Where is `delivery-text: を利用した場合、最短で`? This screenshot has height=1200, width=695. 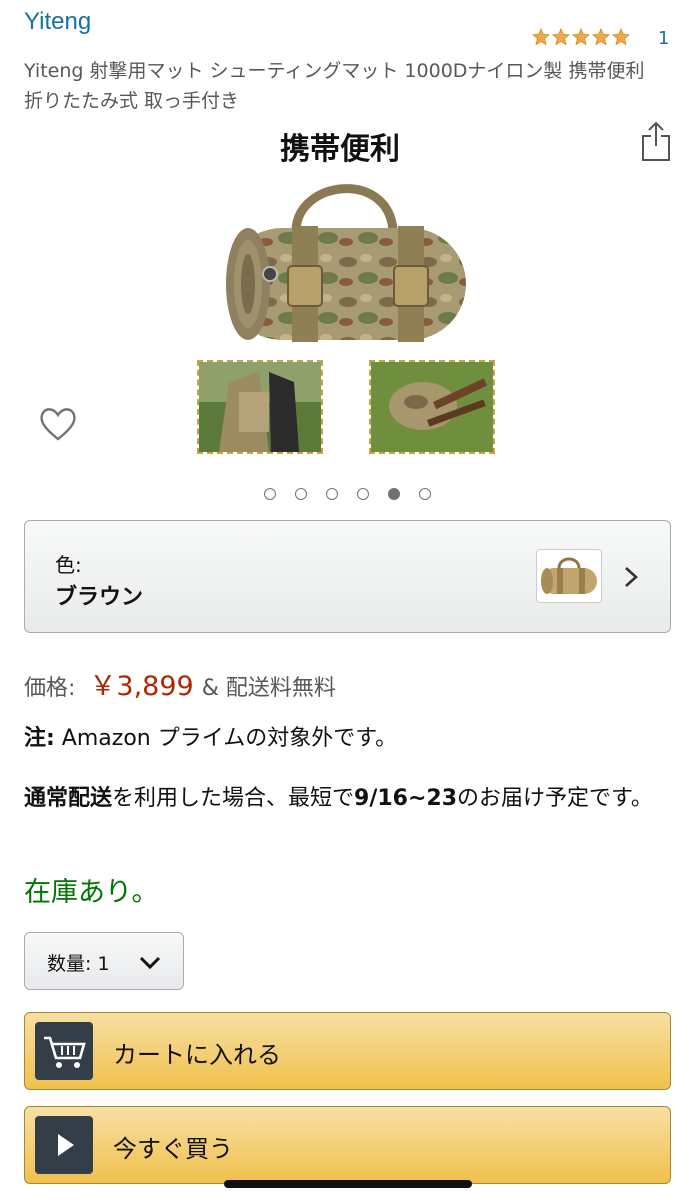 delivery-text: を利用した場合、最短で is located at coordinates (233, 798).